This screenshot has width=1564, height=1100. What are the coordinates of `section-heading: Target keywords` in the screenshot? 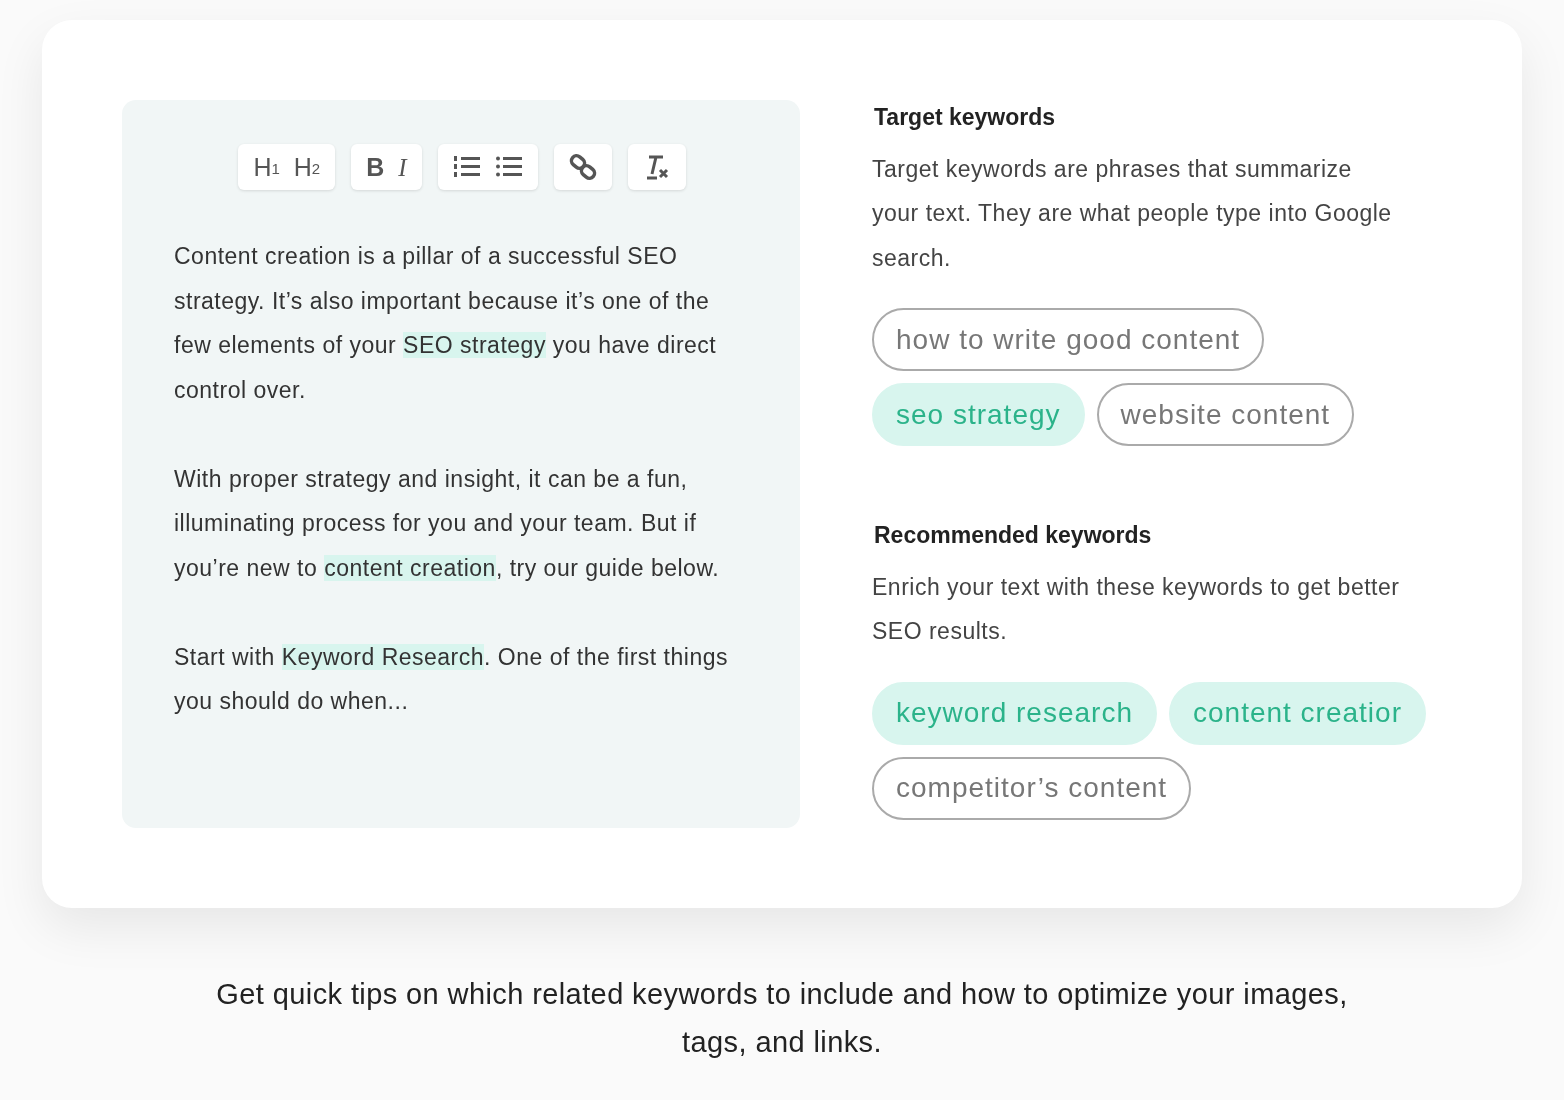 It's located at (965, 117).